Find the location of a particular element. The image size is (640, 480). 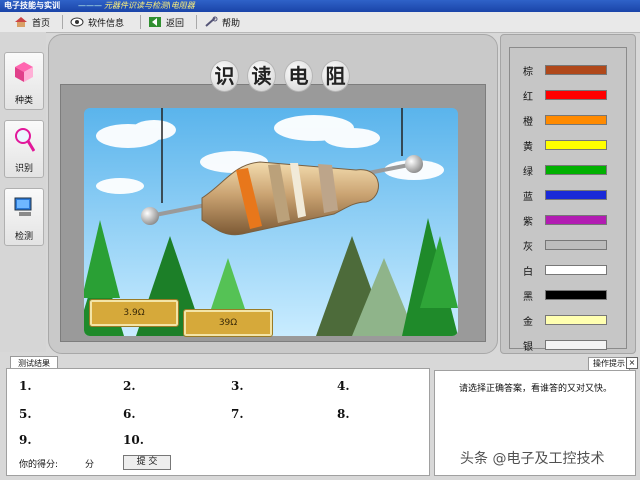

color-name: 黑 is located at coordinates (528, 297).